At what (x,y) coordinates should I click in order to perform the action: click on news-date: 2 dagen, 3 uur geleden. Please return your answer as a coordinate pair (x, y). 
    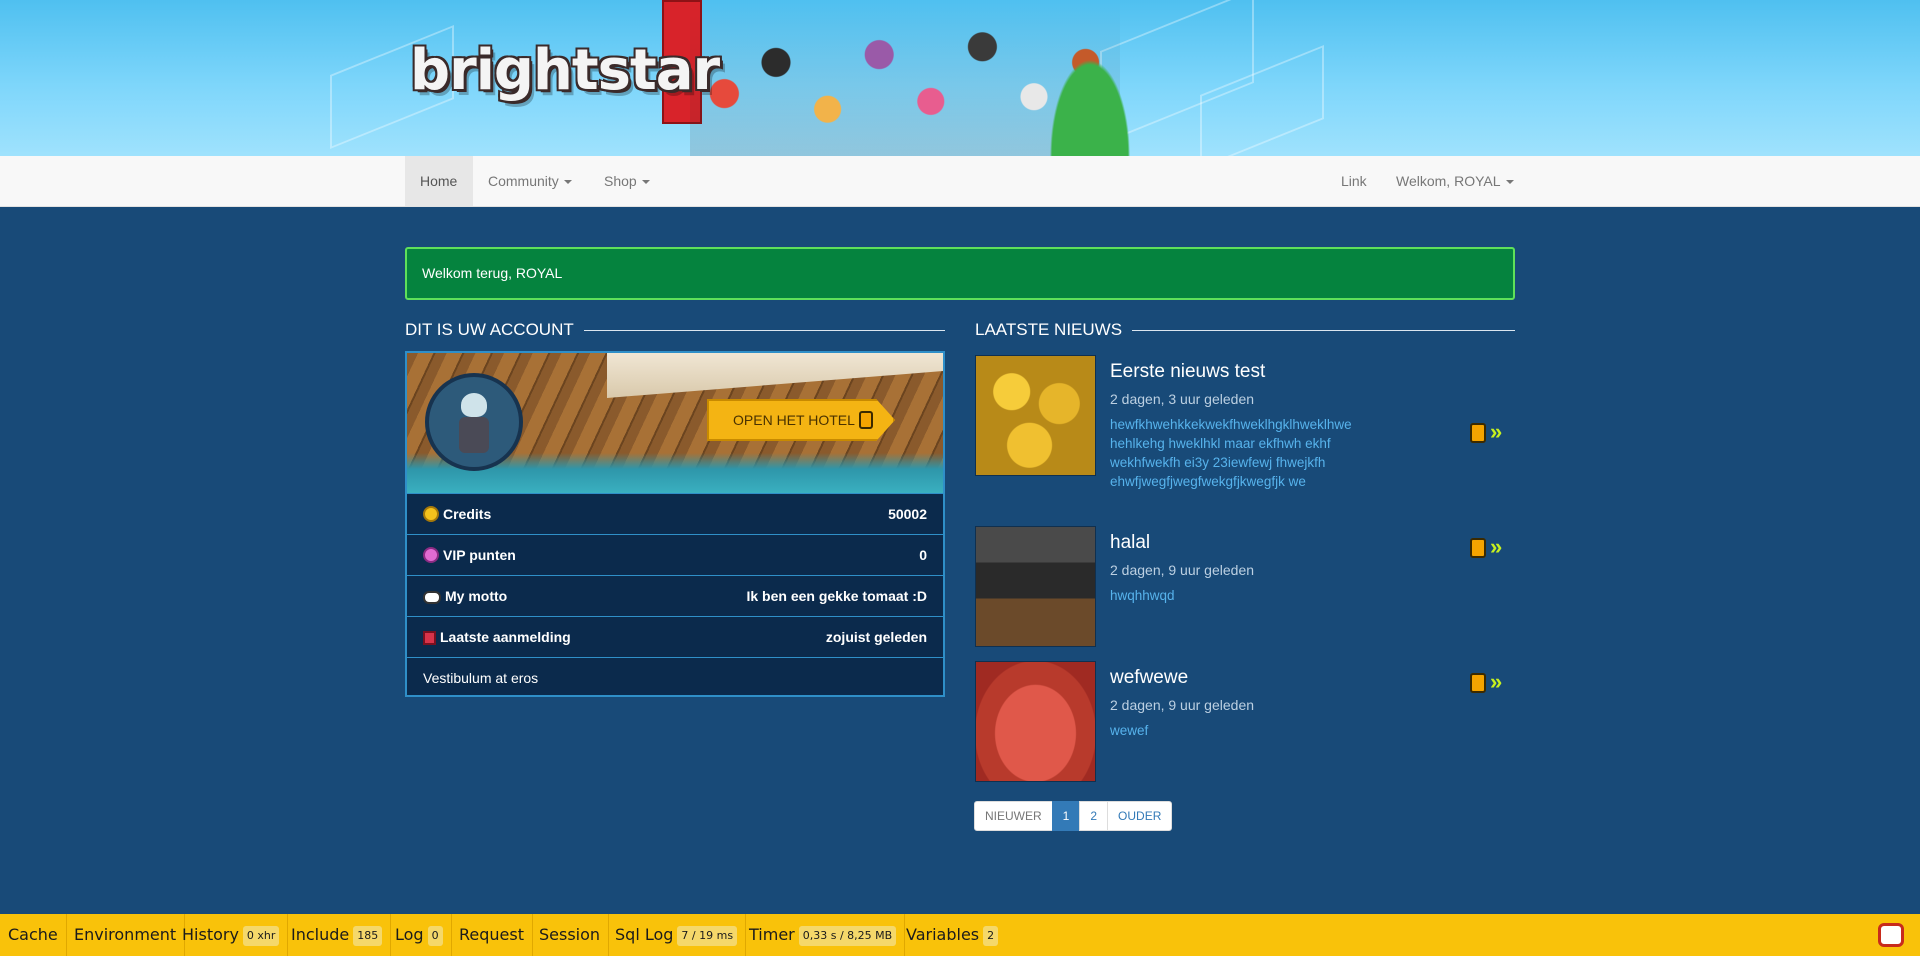
    Looking at the image, I should click on (1182, 399).